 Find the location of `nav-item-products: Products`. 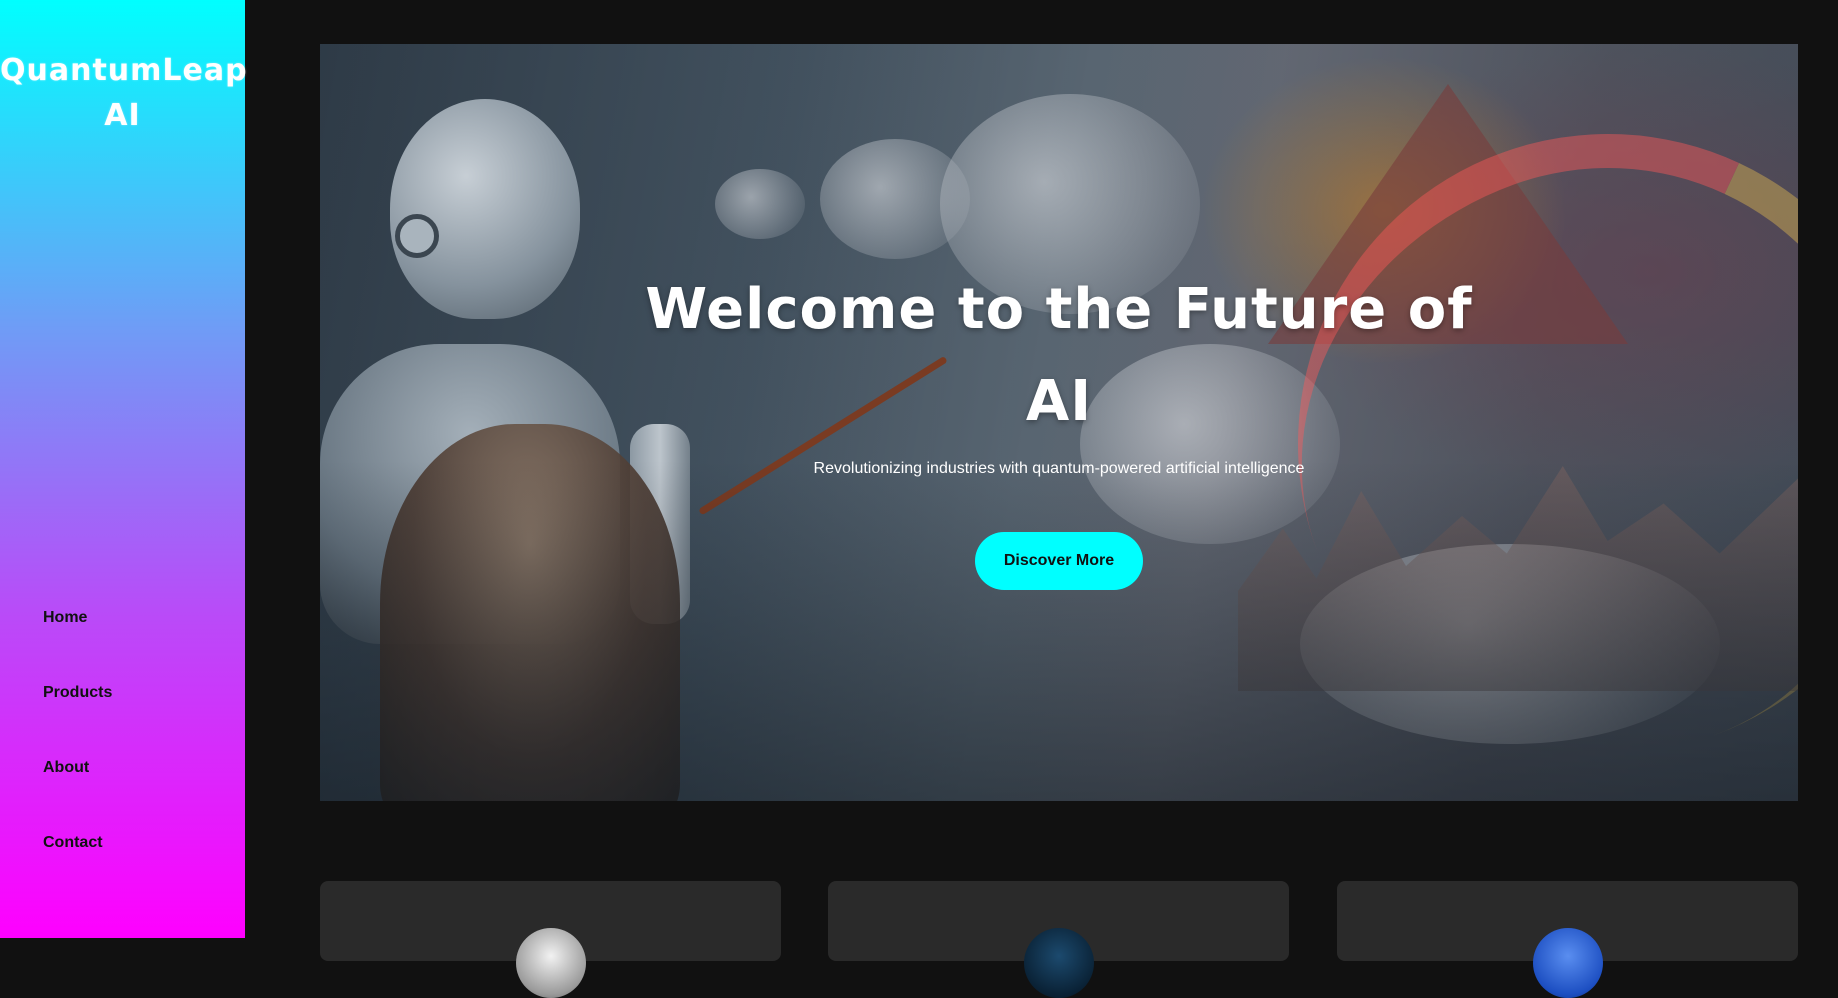

nav-item-products: Products is located at coordinates (77, 712).